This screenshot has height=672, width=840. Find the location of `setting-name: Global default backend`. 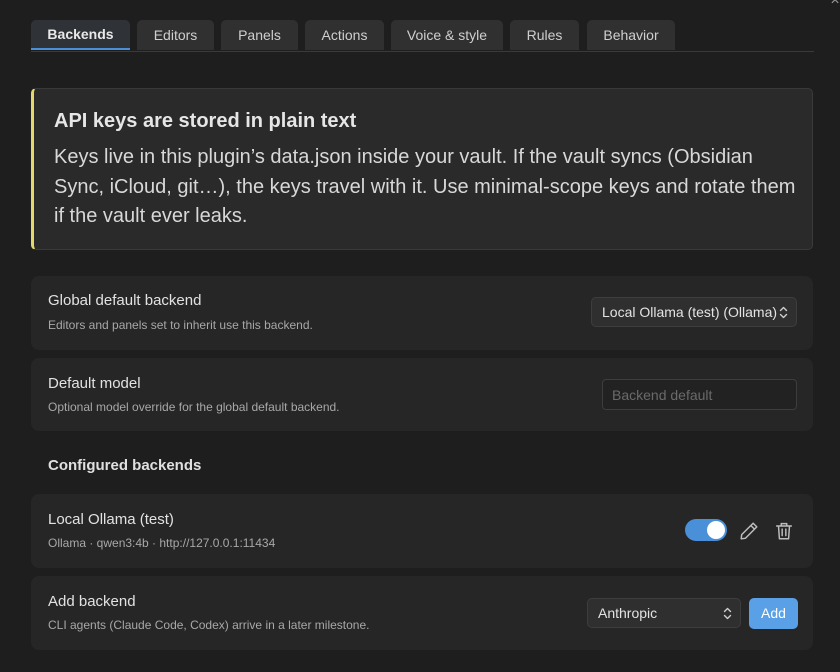

setting-name: Global default backend is located at coordinates (125, 300).